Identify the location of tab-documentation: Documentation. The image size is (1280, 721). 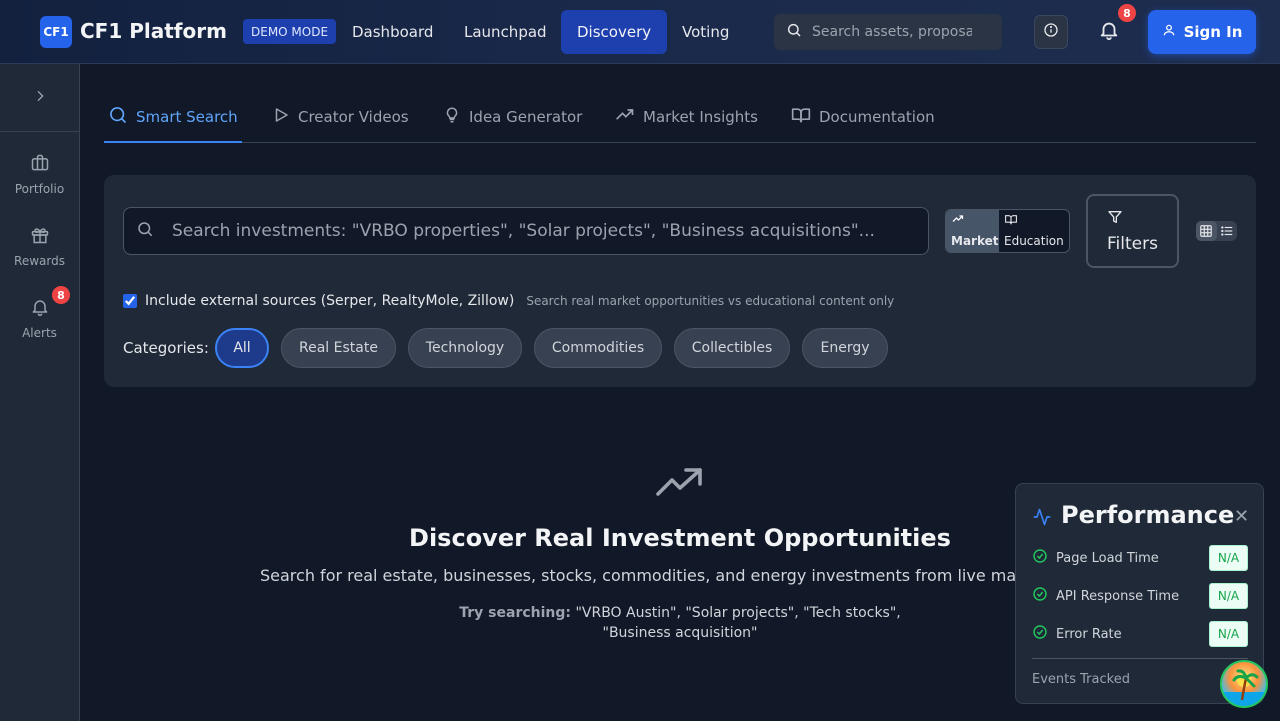
(863, 117).